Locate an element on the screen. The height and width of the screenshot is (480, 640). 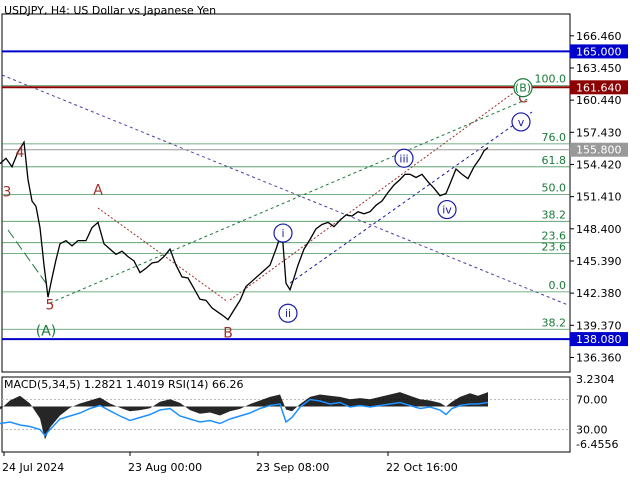
time-tick-label: 22 Oct 16:00 is located at coordinates (422, 467).